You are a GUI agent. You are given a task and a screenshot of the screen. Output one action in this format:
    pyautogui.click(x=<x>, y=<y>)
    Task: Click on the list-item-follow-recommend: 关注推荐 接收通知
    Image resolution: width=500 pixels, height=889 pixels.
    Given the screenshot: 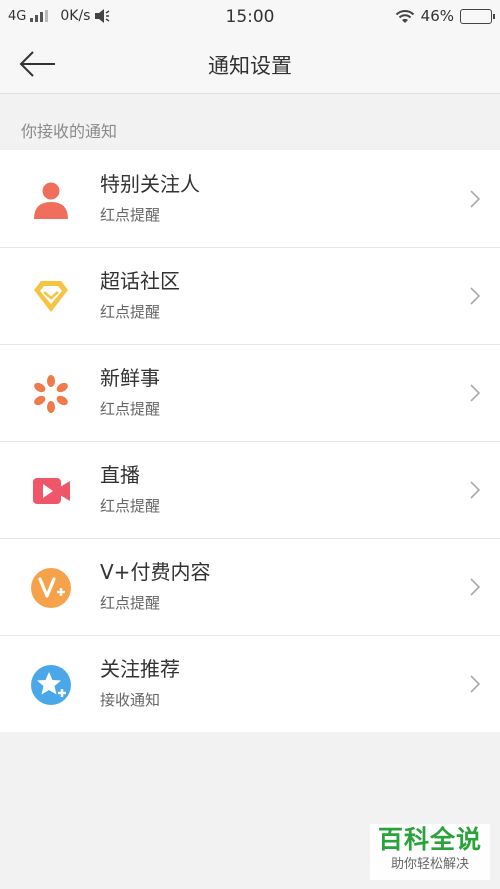 What is the action you would take?
    pyautogui.click(x=250, y=683)
    